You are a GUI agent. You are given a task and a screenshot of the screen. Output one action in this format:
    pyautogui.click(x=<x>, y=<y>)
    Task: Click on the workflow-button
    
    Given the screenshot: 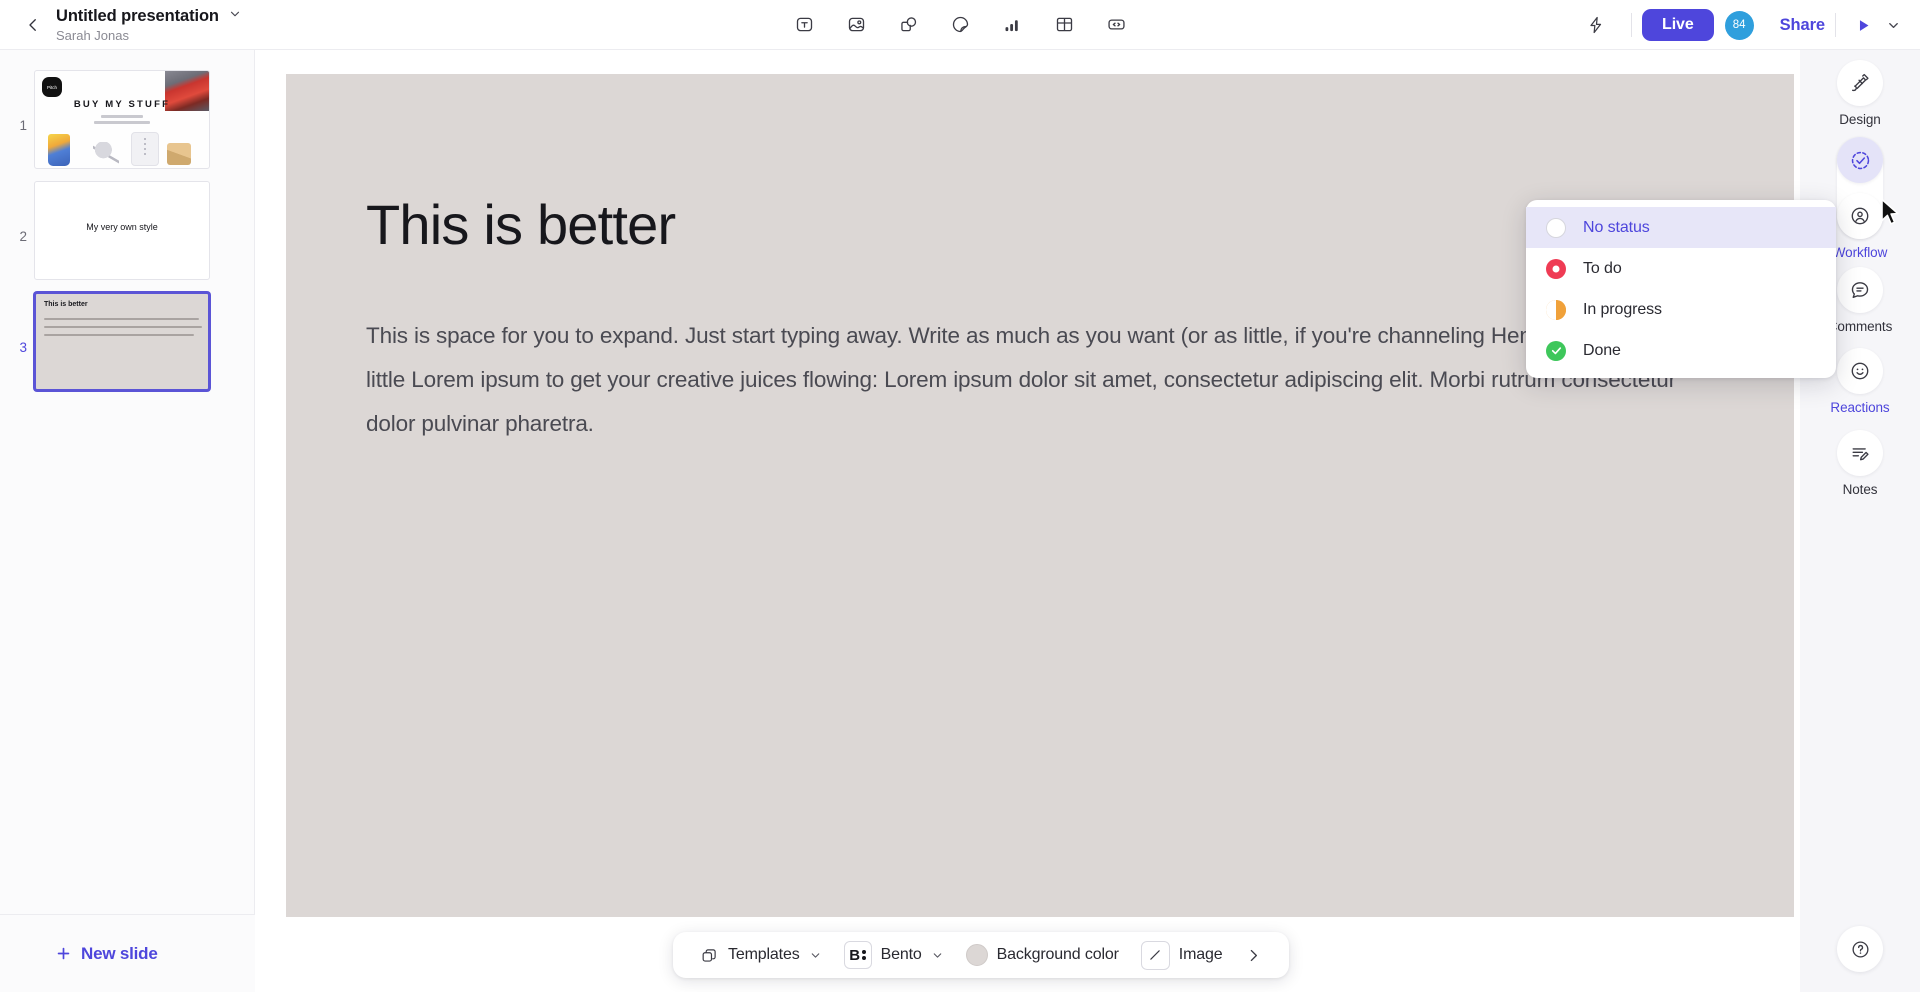 What is the action you would take?
    pyautogui.click(x=1860, y=160)
    